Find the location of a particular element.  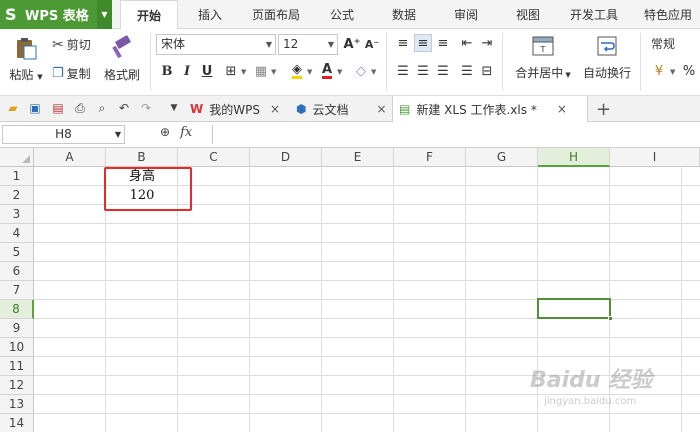

align-top-button: ≡ is located at coordinates (403, 43).